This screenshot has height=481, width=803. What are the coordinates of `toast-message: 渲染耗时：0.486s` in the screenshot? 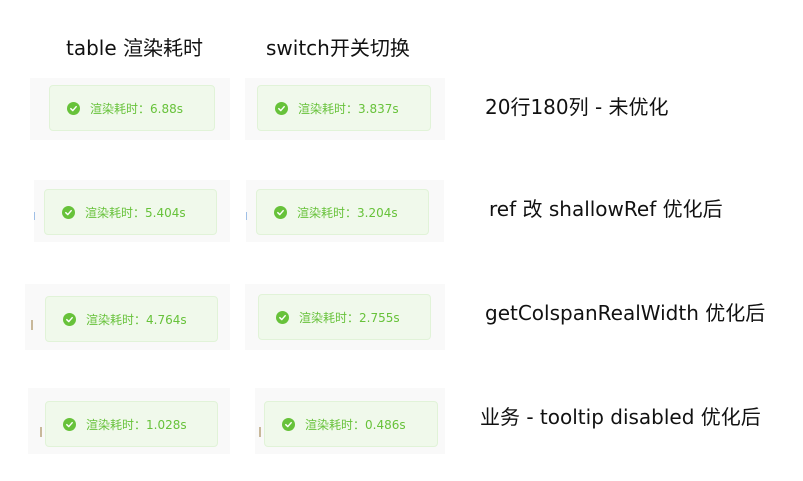 It's located at (355, 424).